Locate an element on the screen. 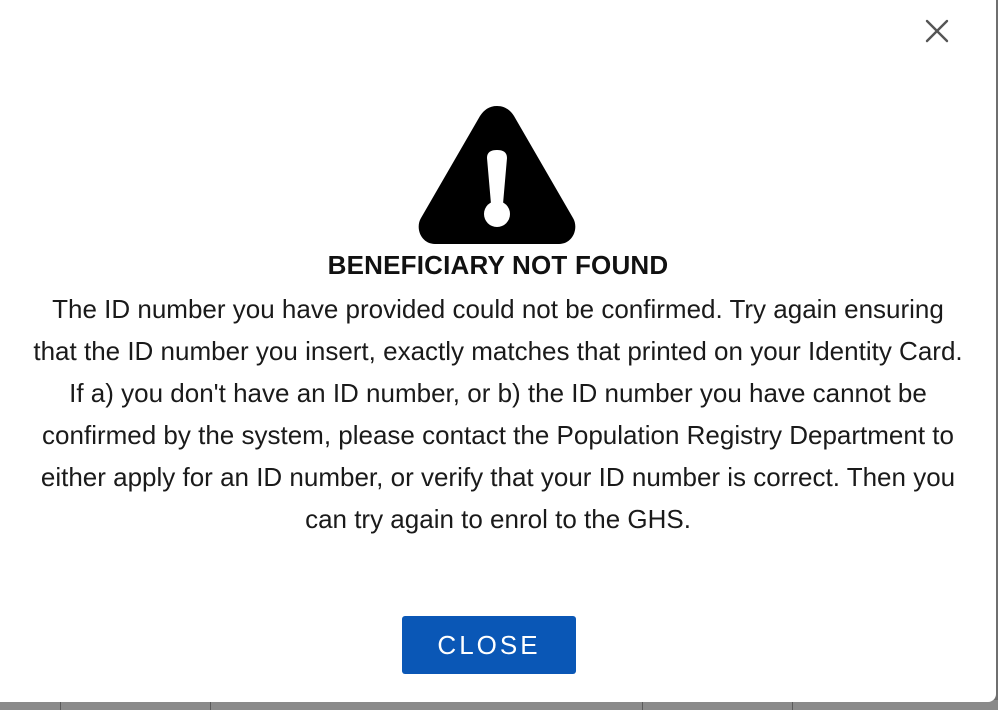  dialog-title: BENEFICIARY NOT FOUND is located at coordinates (498, 265).